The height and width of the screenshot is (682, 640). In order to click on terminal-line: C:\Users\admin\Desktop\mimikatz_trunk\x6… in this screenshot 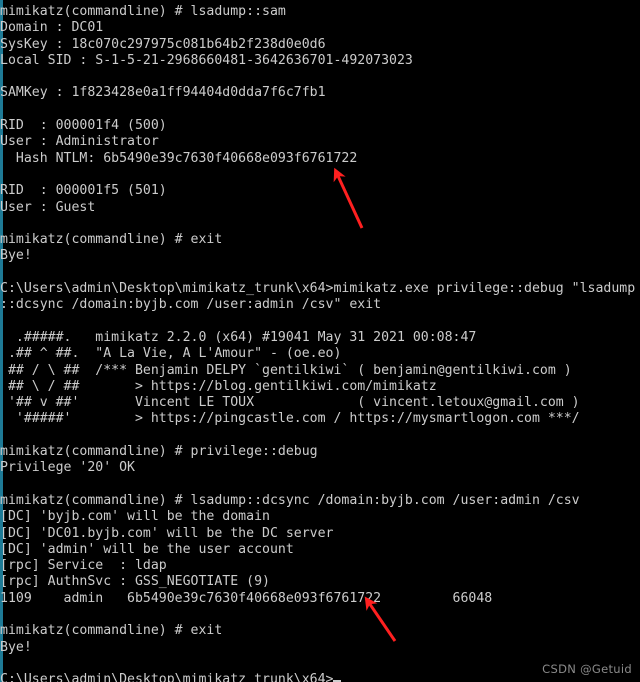, I will do `click(318, 289)`.